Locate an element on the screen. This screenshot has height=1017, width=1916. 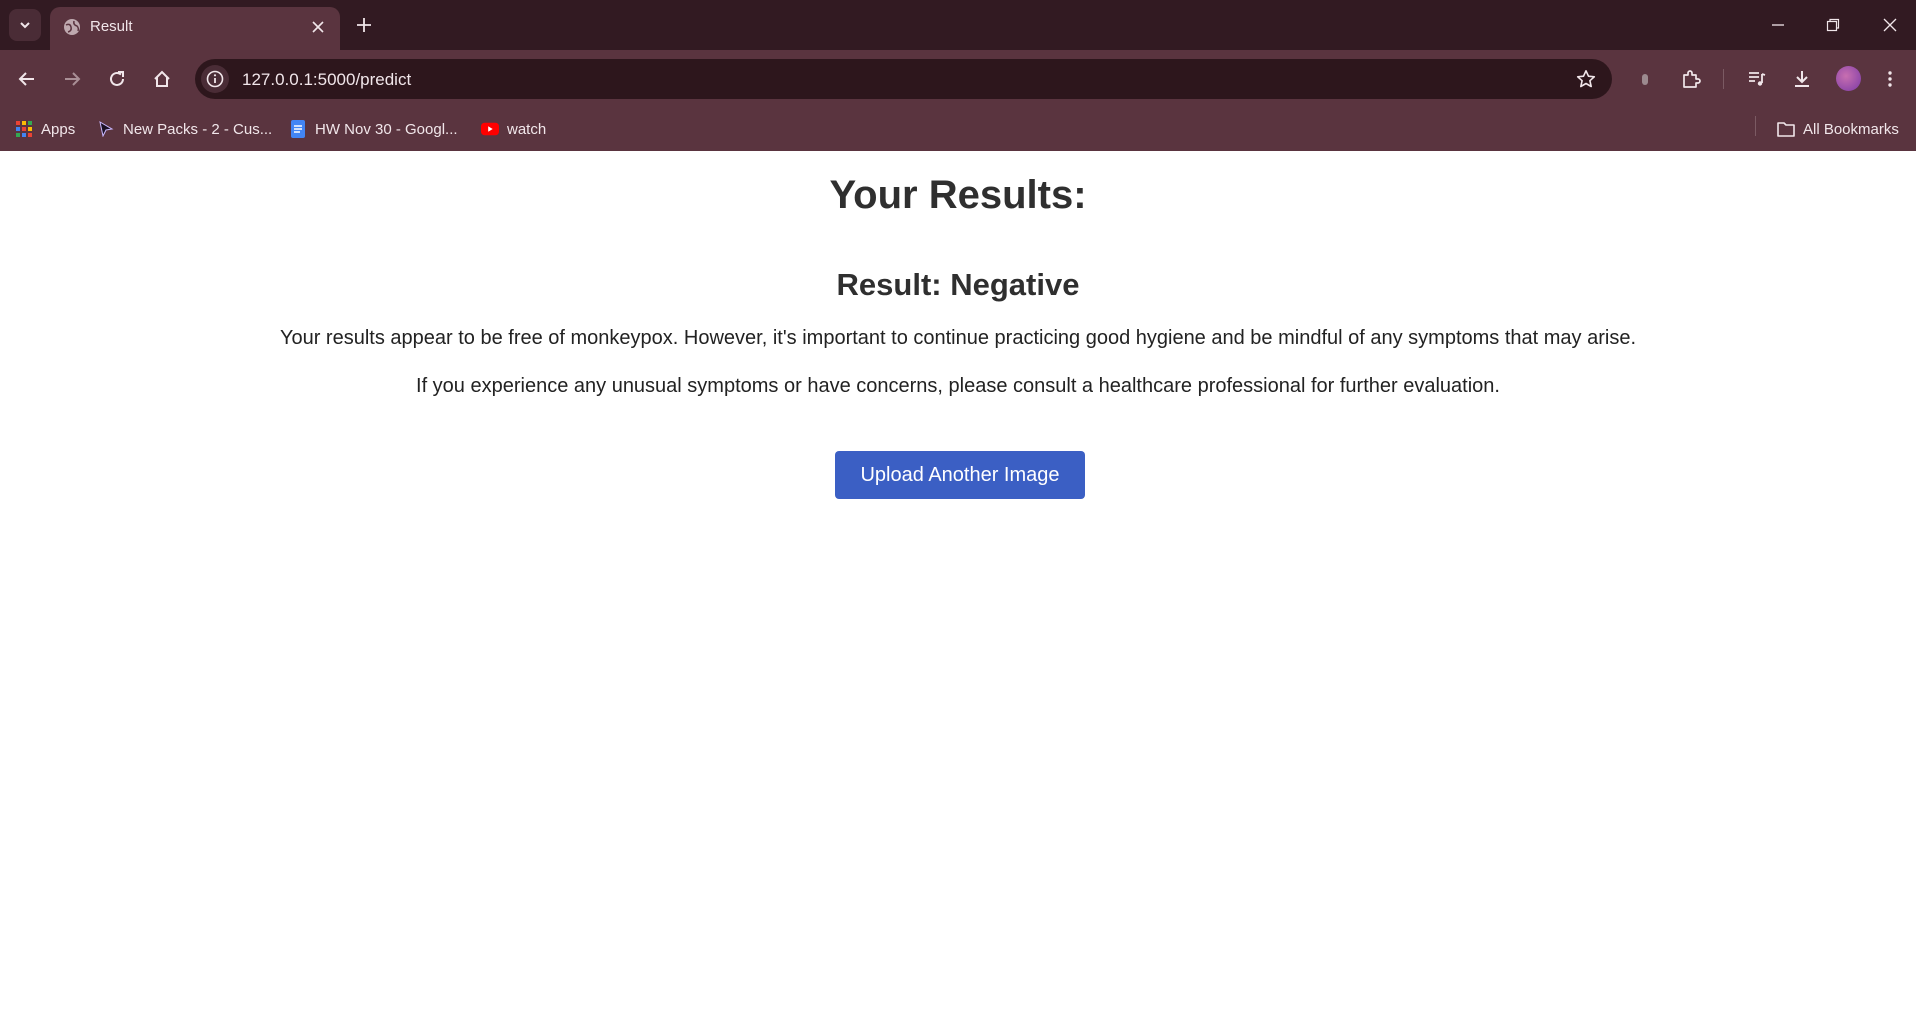
bookmark-star-button is located at coordinates (1586, 79).